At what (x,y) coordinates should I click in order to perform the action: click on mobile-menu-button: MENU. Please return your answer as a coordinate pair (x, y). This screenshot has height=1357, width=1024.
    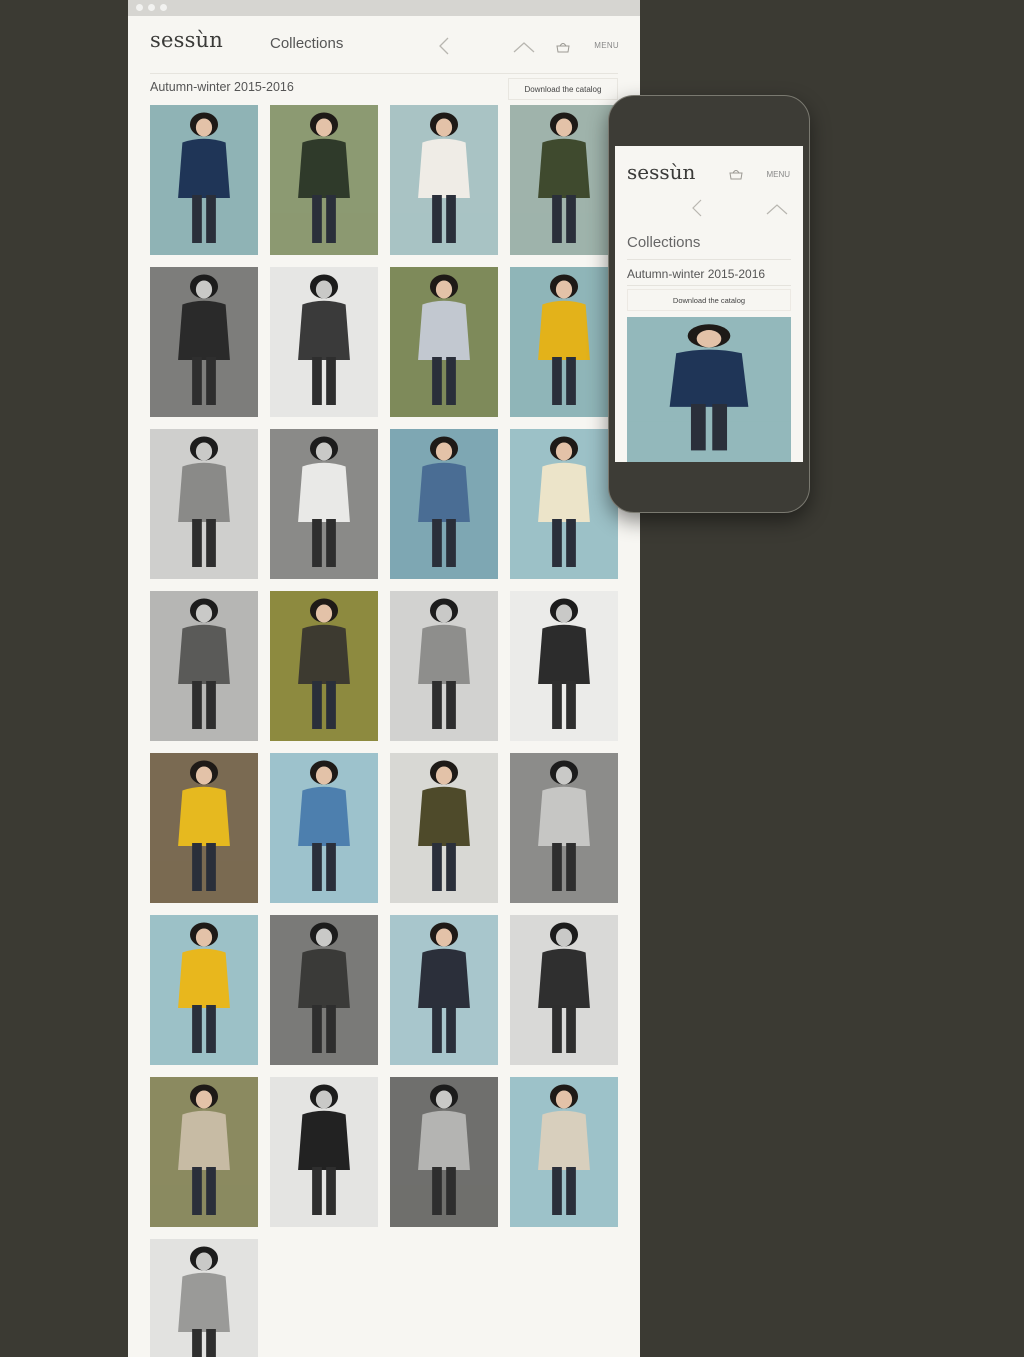
    Looking at the image, I should click on (778, 174).